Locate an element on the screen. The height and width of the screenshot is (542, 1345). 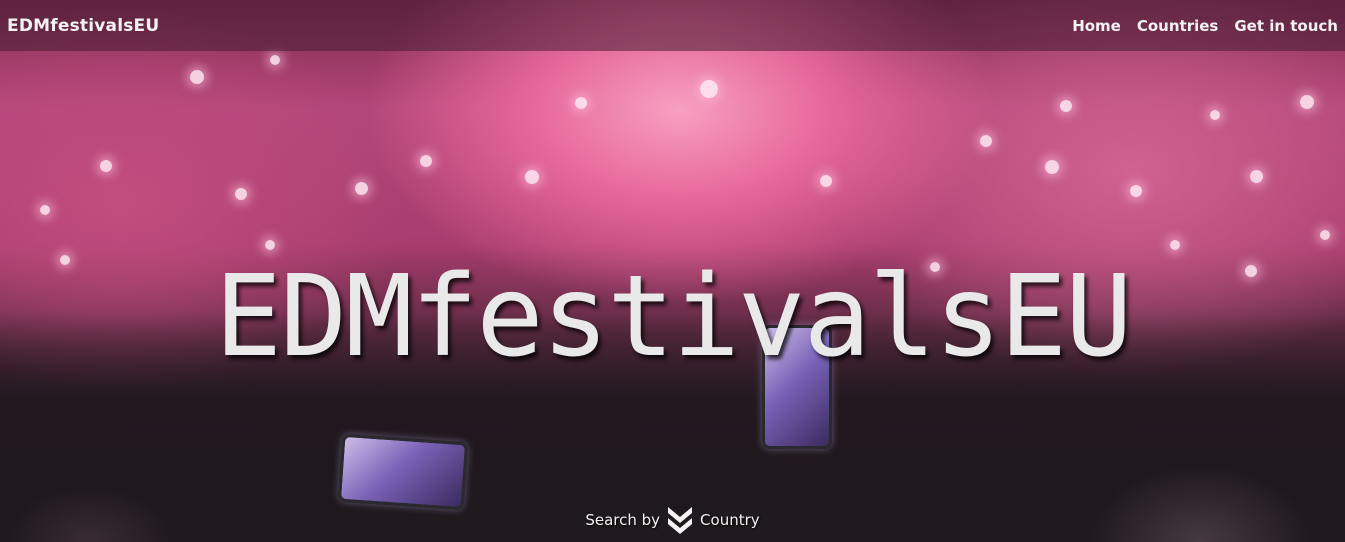
search-by-country: Search by Country is located at coordinates (672, 520).